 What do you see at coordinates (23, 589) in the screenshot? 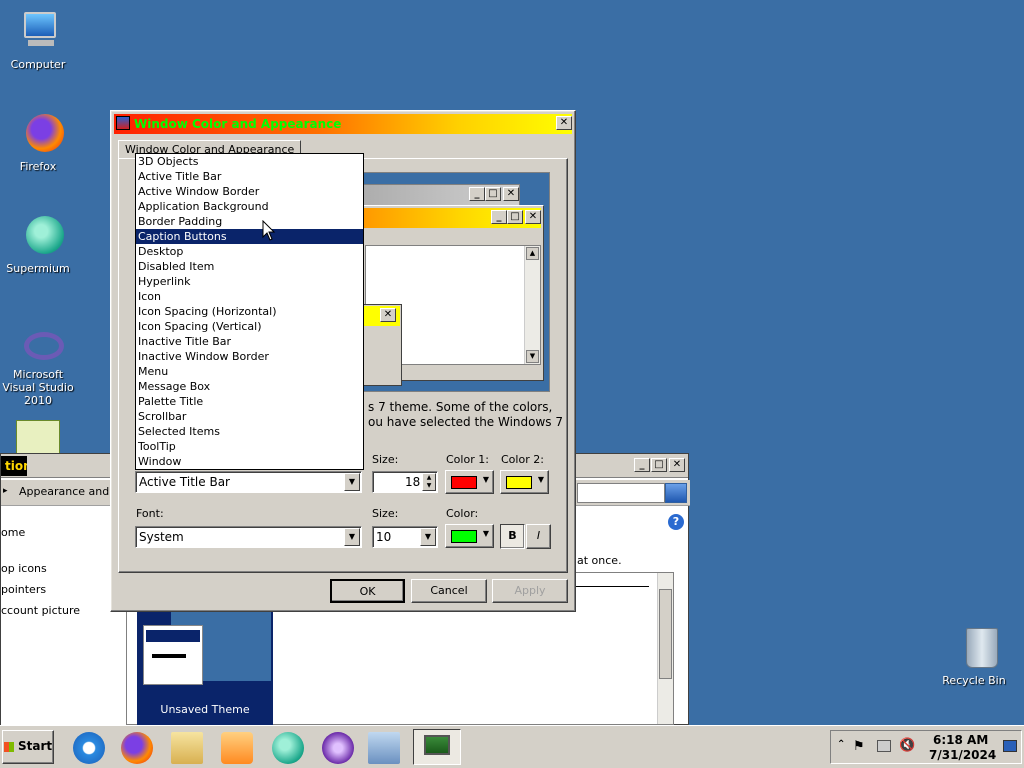
I see `side-link-mouse-pointers: pointers` at bounding box center [23, 589].